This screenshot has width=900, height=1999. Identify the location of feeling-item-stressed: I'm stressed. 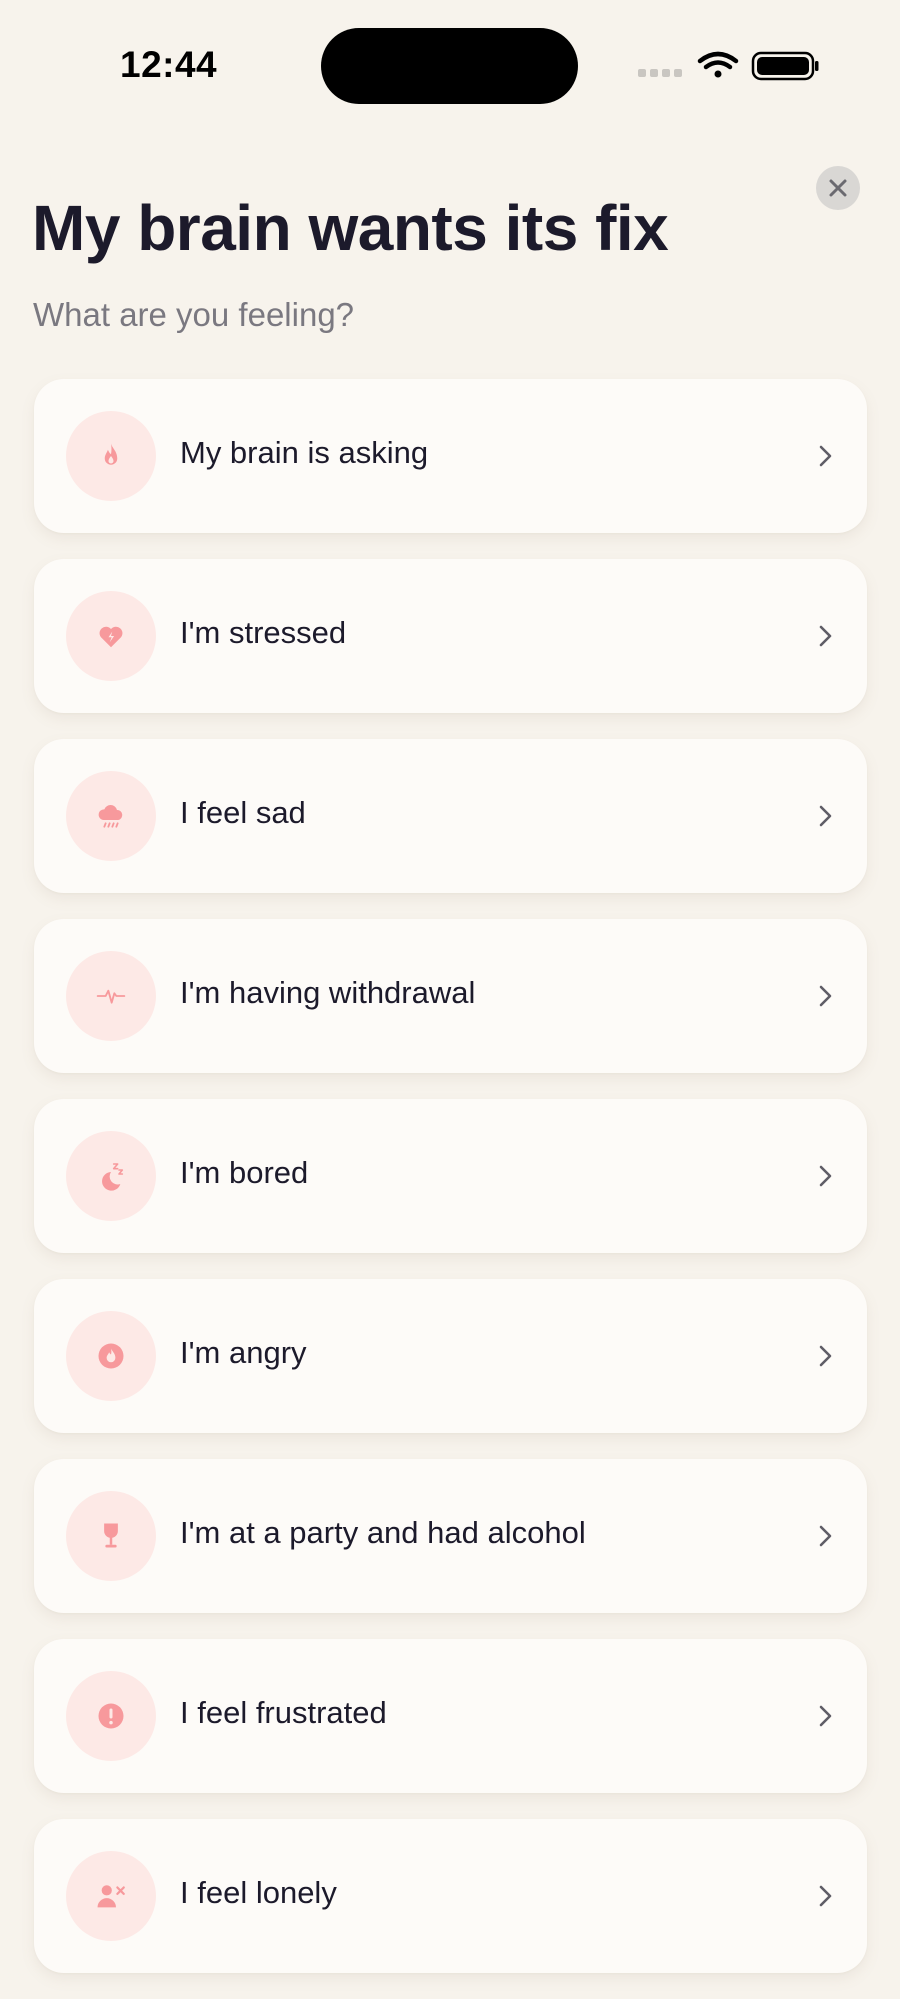
(450, 636).